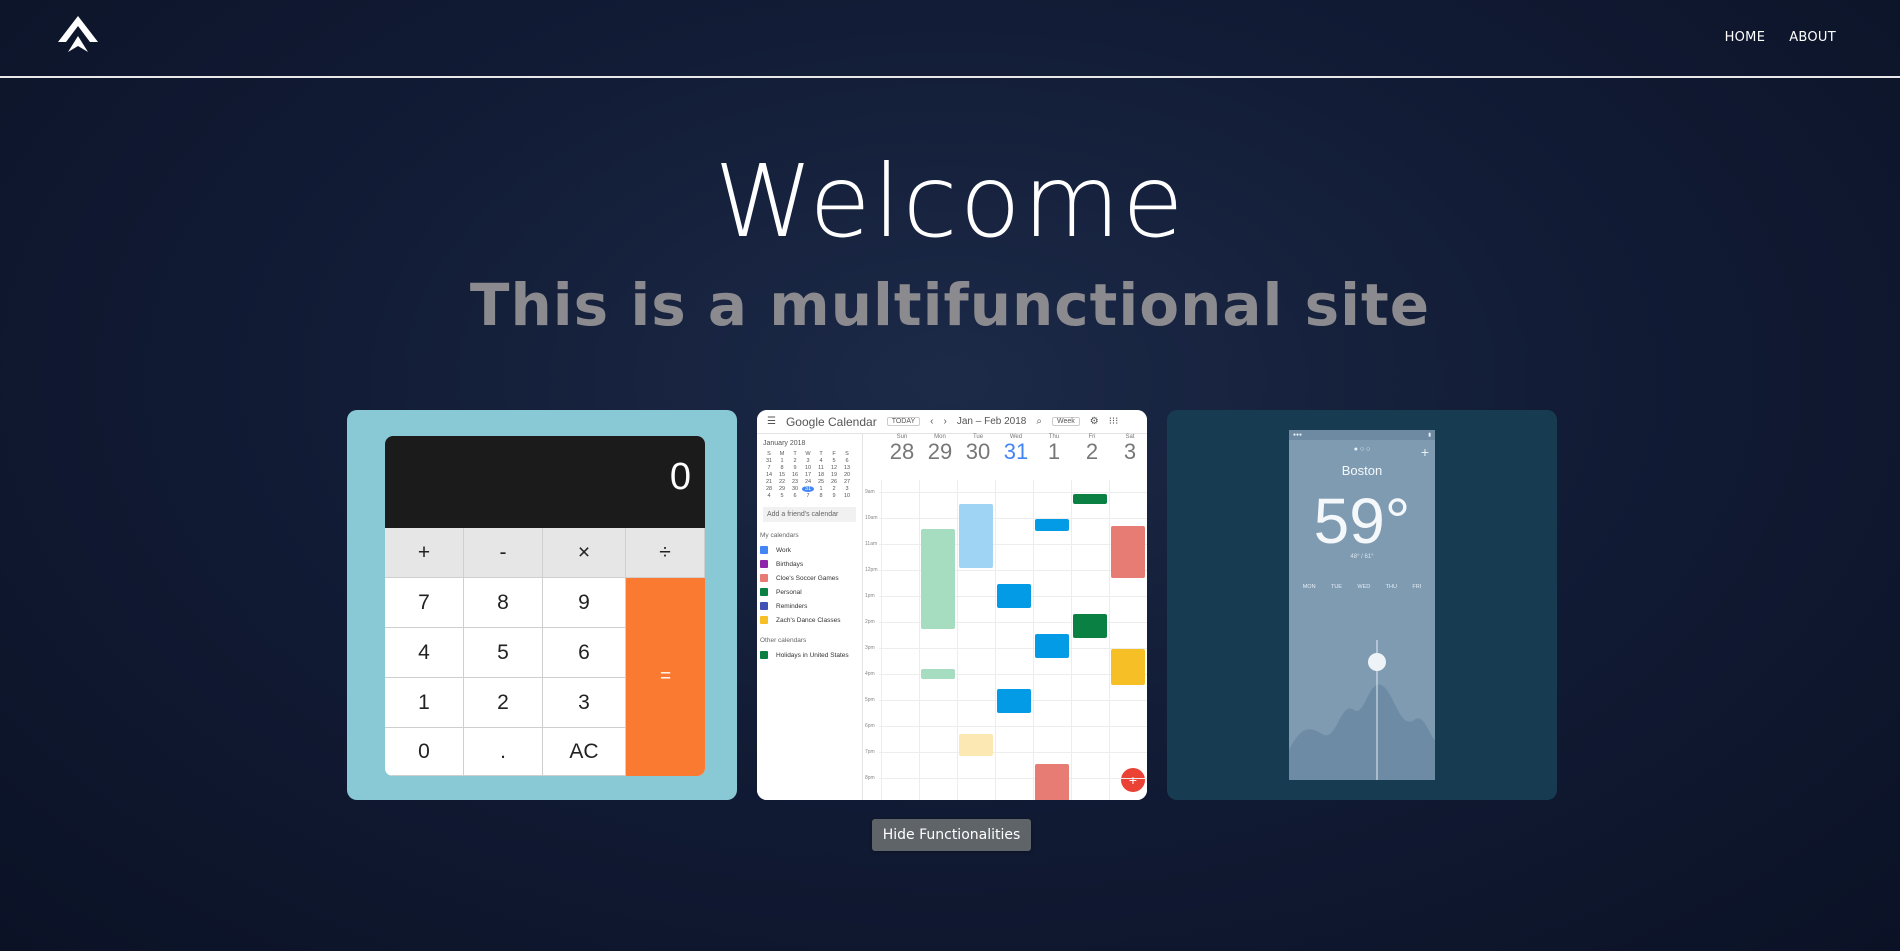 The image size is (1900, 951). Describe the element at coordinates (424, 703) in the screenshot. I see `calc-digit-button: 1` at that location.